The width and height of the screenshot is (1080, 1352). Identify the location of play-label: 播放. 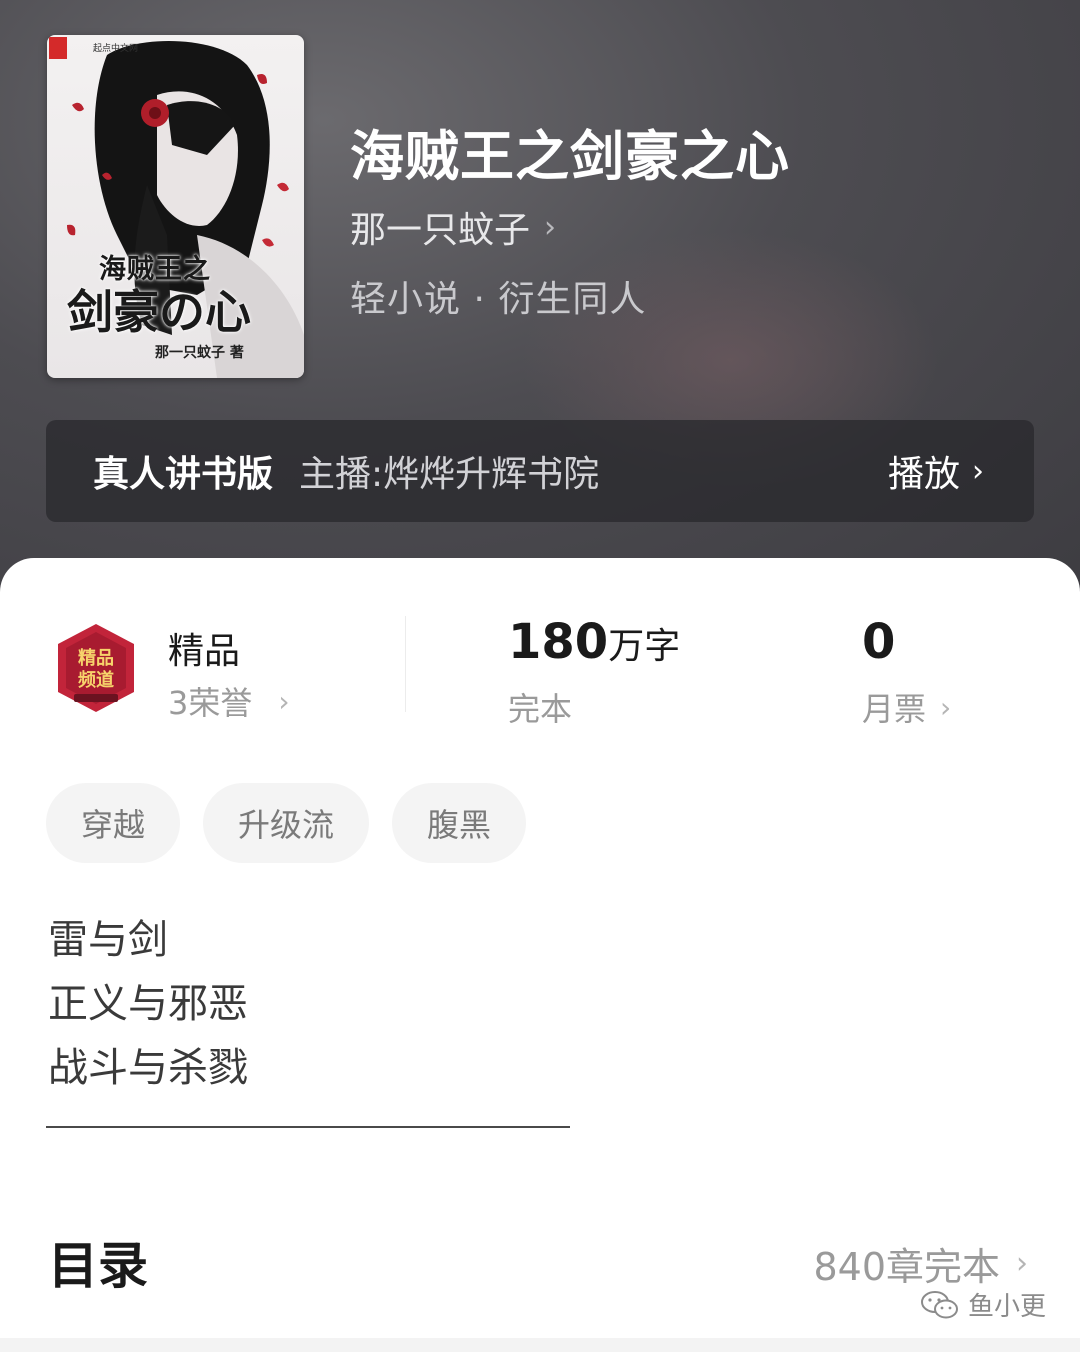
(923, 474).